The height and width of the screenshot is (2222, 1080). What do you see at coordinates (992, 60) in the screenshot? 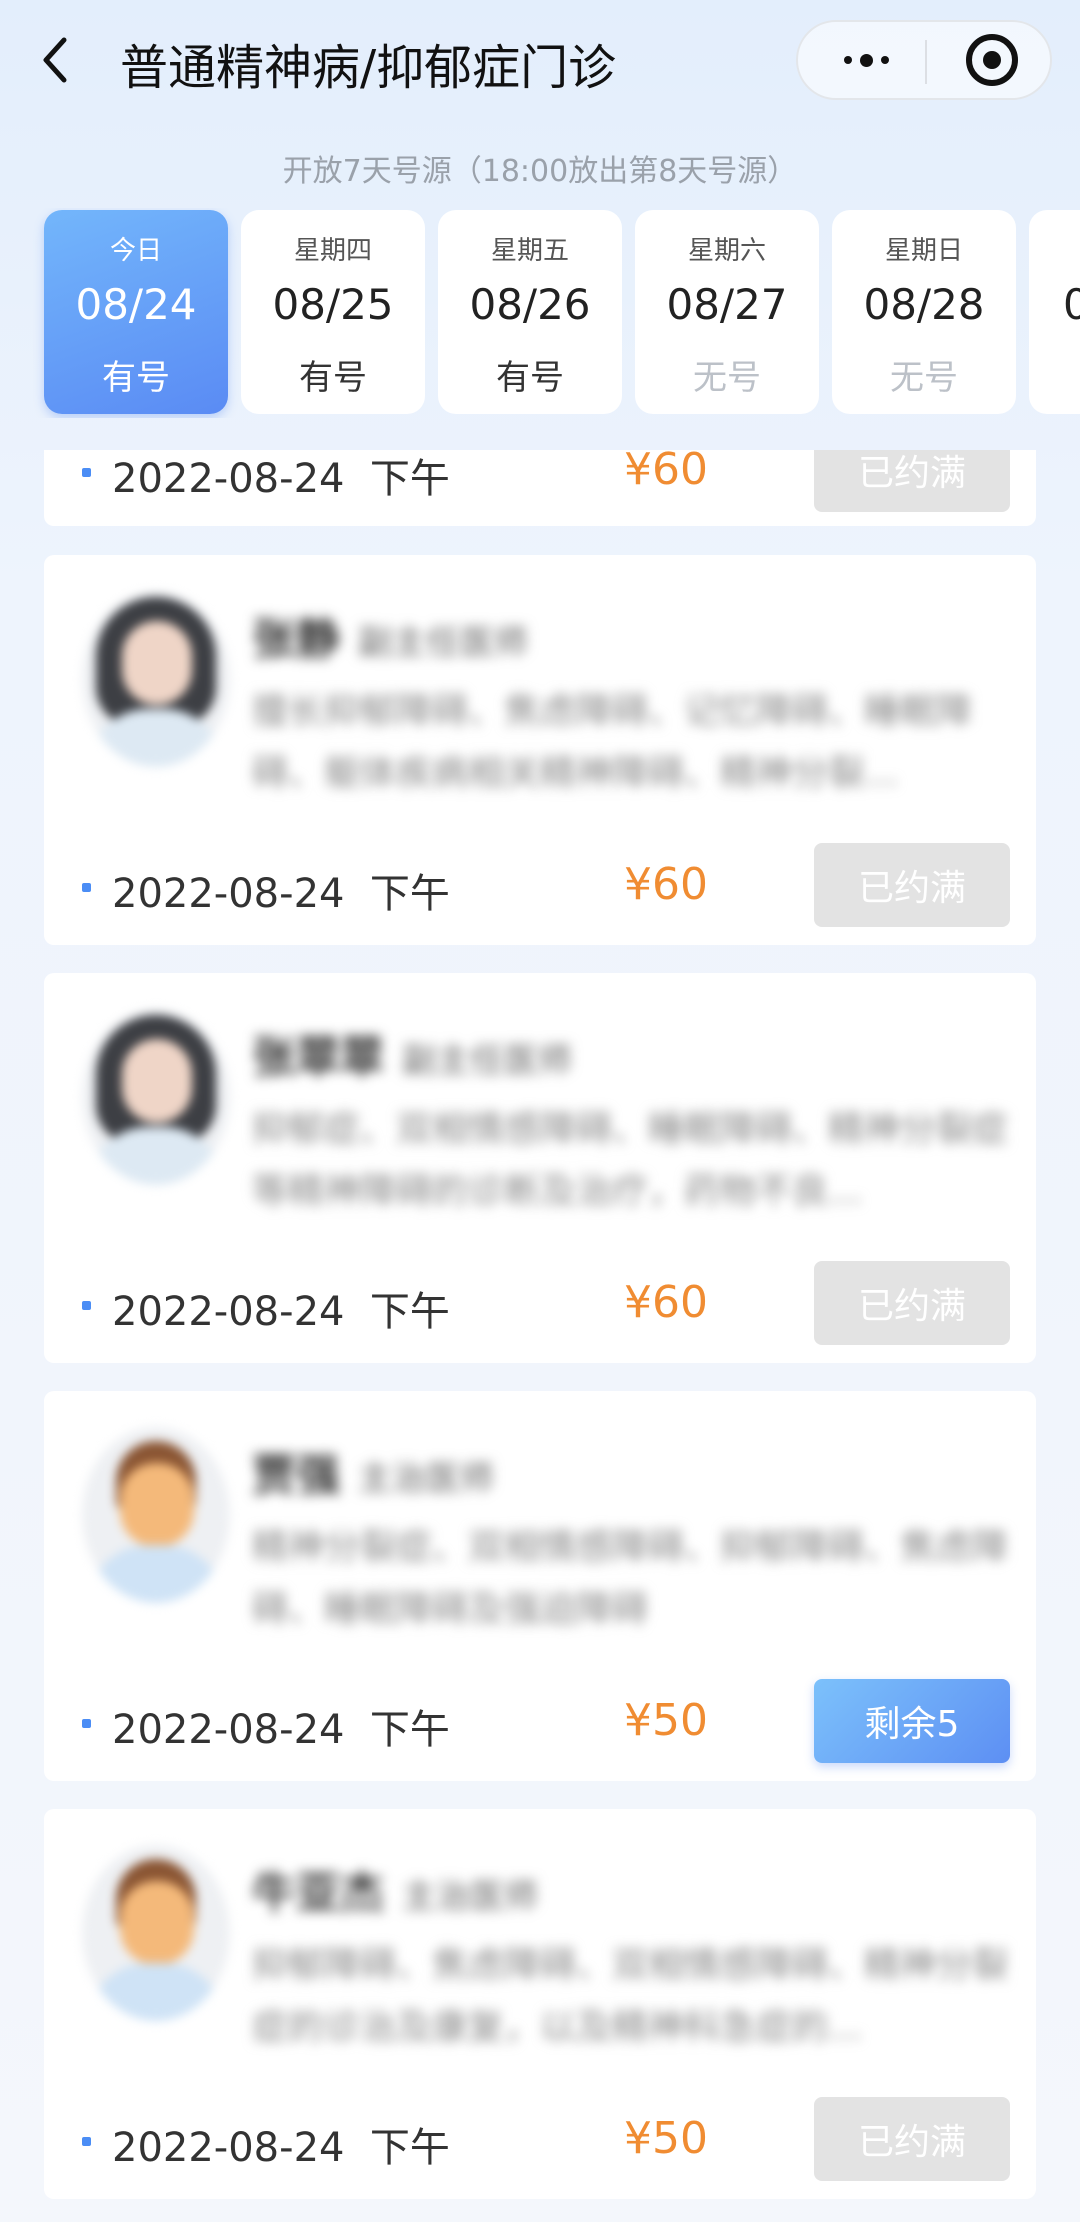
I see `close-miniprogram-icon` at bounding box center [992, 60].